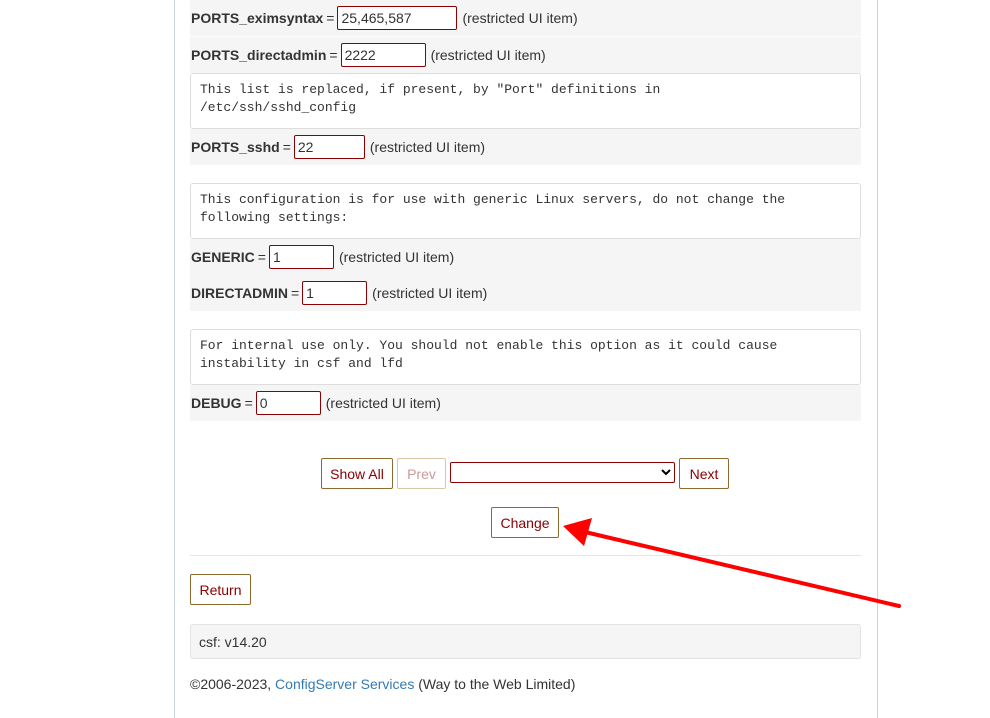 The image size is (990, 718). I want to click on setting-row-ports-directadmin: PORTS_directadmin = (restricted UI item), so click(525, 55).